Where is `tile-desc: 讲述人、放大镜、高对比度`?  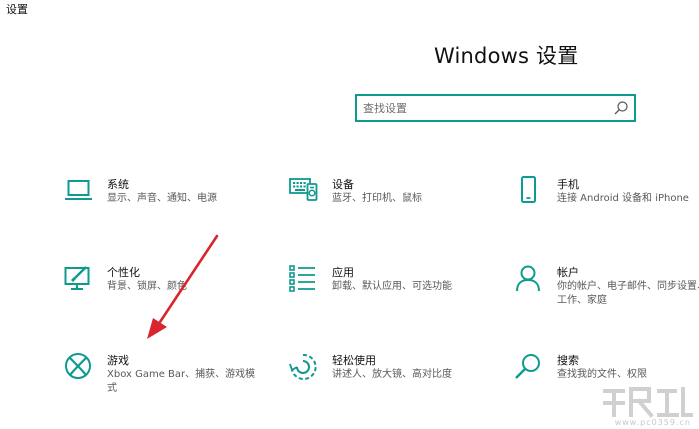 tile-desc: 讲述人、放大镜、高对比度 is located at coordinates (392, 374).